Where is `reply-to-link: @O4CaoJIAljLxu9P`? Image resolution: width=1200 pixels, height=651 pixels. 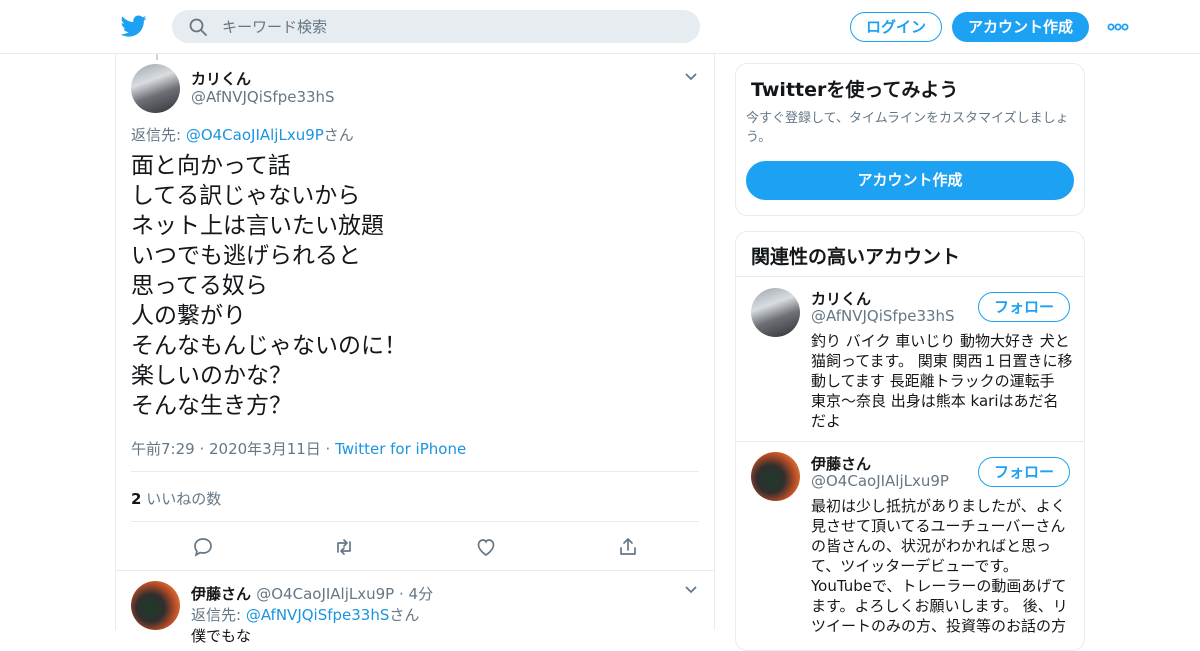 reply-to-link: @O4CaoJIAljLxu9P is located at coordinates (255, 135).